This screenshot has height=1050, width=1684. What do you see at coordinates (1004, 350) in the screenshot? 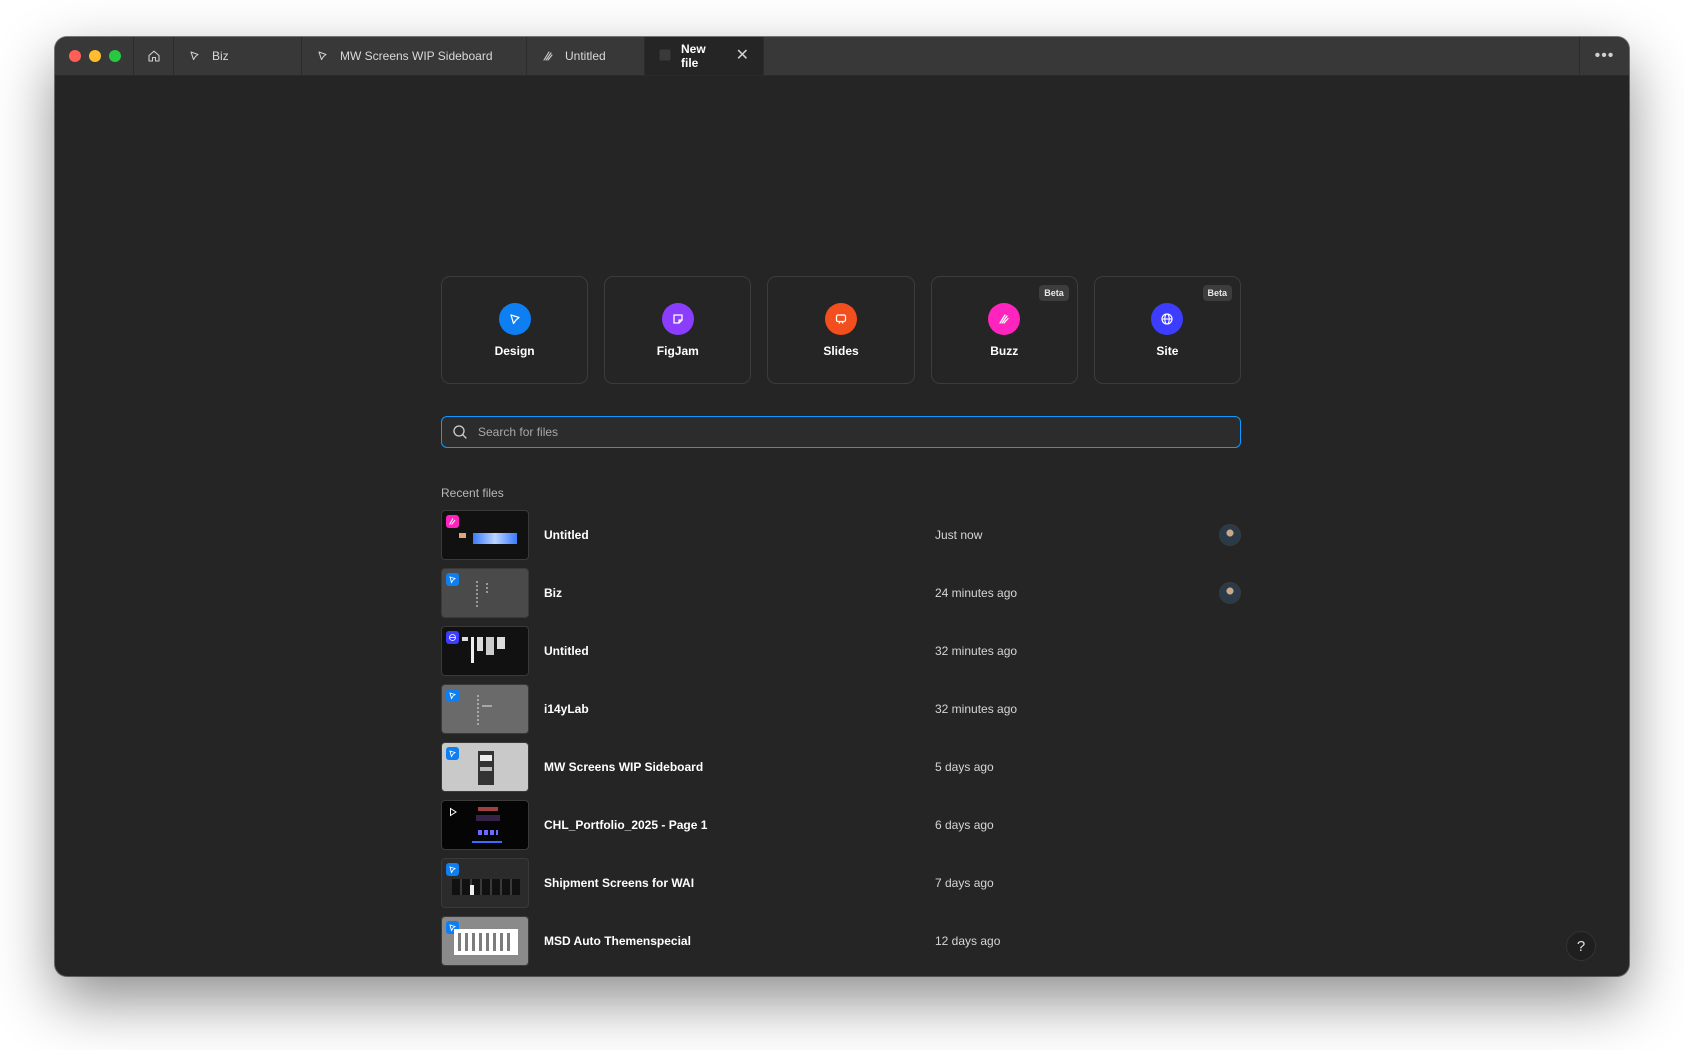
I see `create-label: Buzz` at bounding box center [1004, 350].